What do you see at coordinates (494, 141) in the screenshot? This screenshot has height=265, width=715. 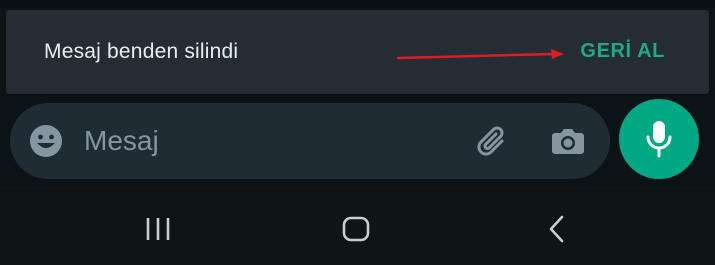 I see `paperclip-icon` at bounding box center [494, 141].